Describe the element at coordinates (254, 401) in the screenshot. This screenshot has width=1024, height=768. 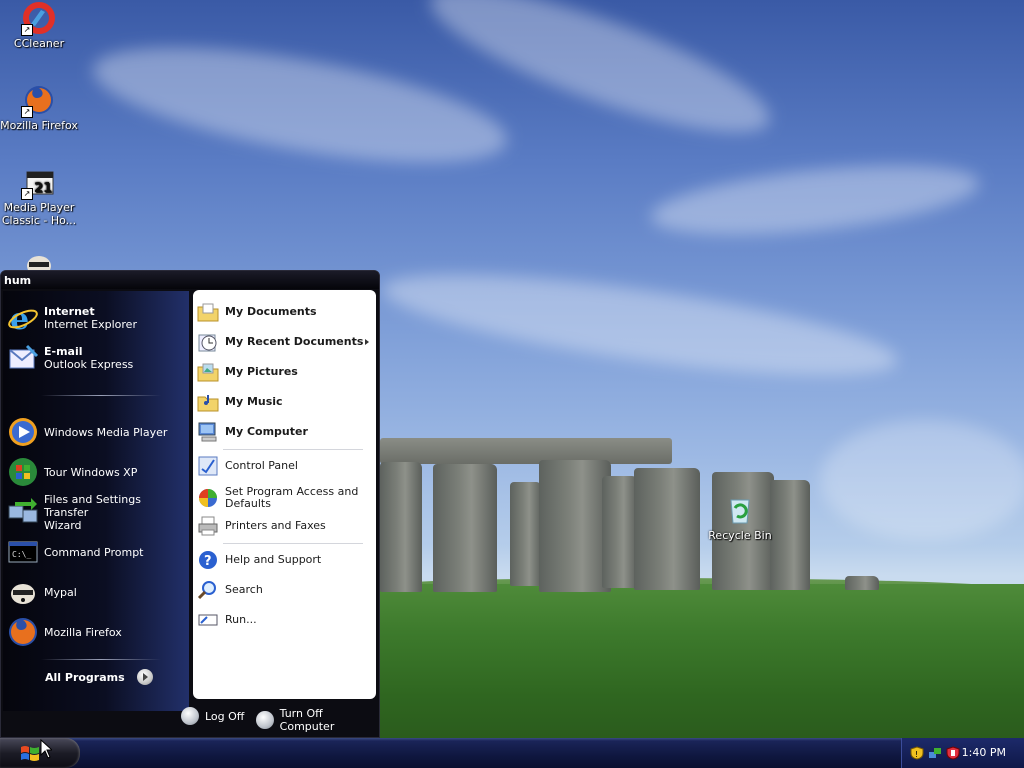
I see `place-label: My Music` at that location.